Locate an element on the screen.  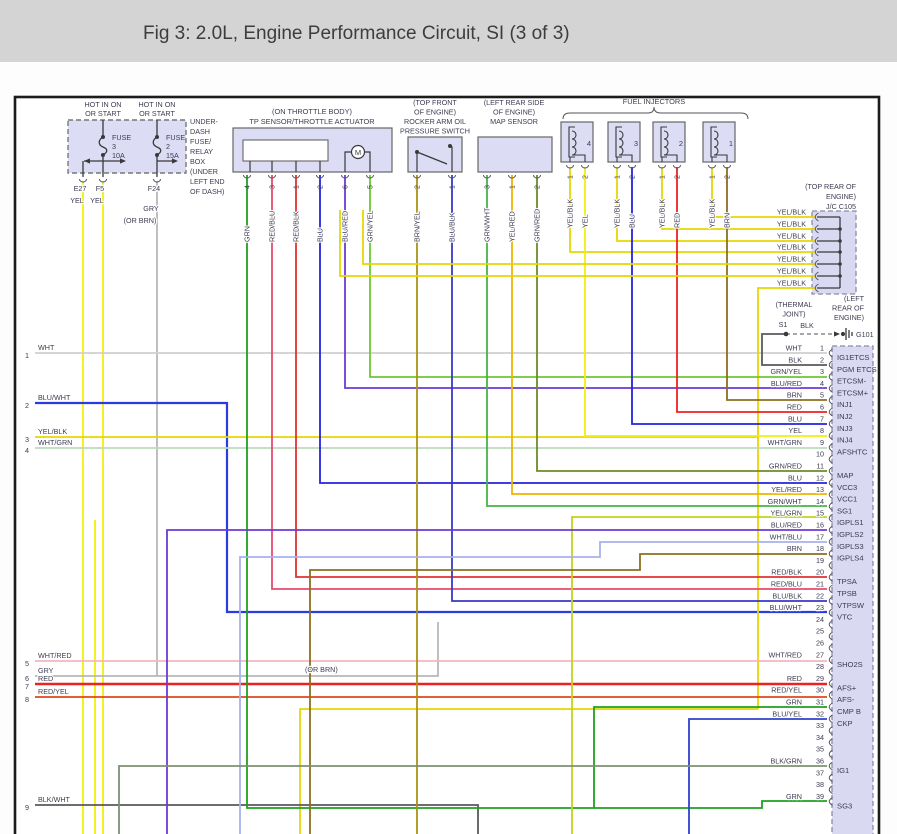
ecm-pin-number: 18 is located at coordinates (820, 548).